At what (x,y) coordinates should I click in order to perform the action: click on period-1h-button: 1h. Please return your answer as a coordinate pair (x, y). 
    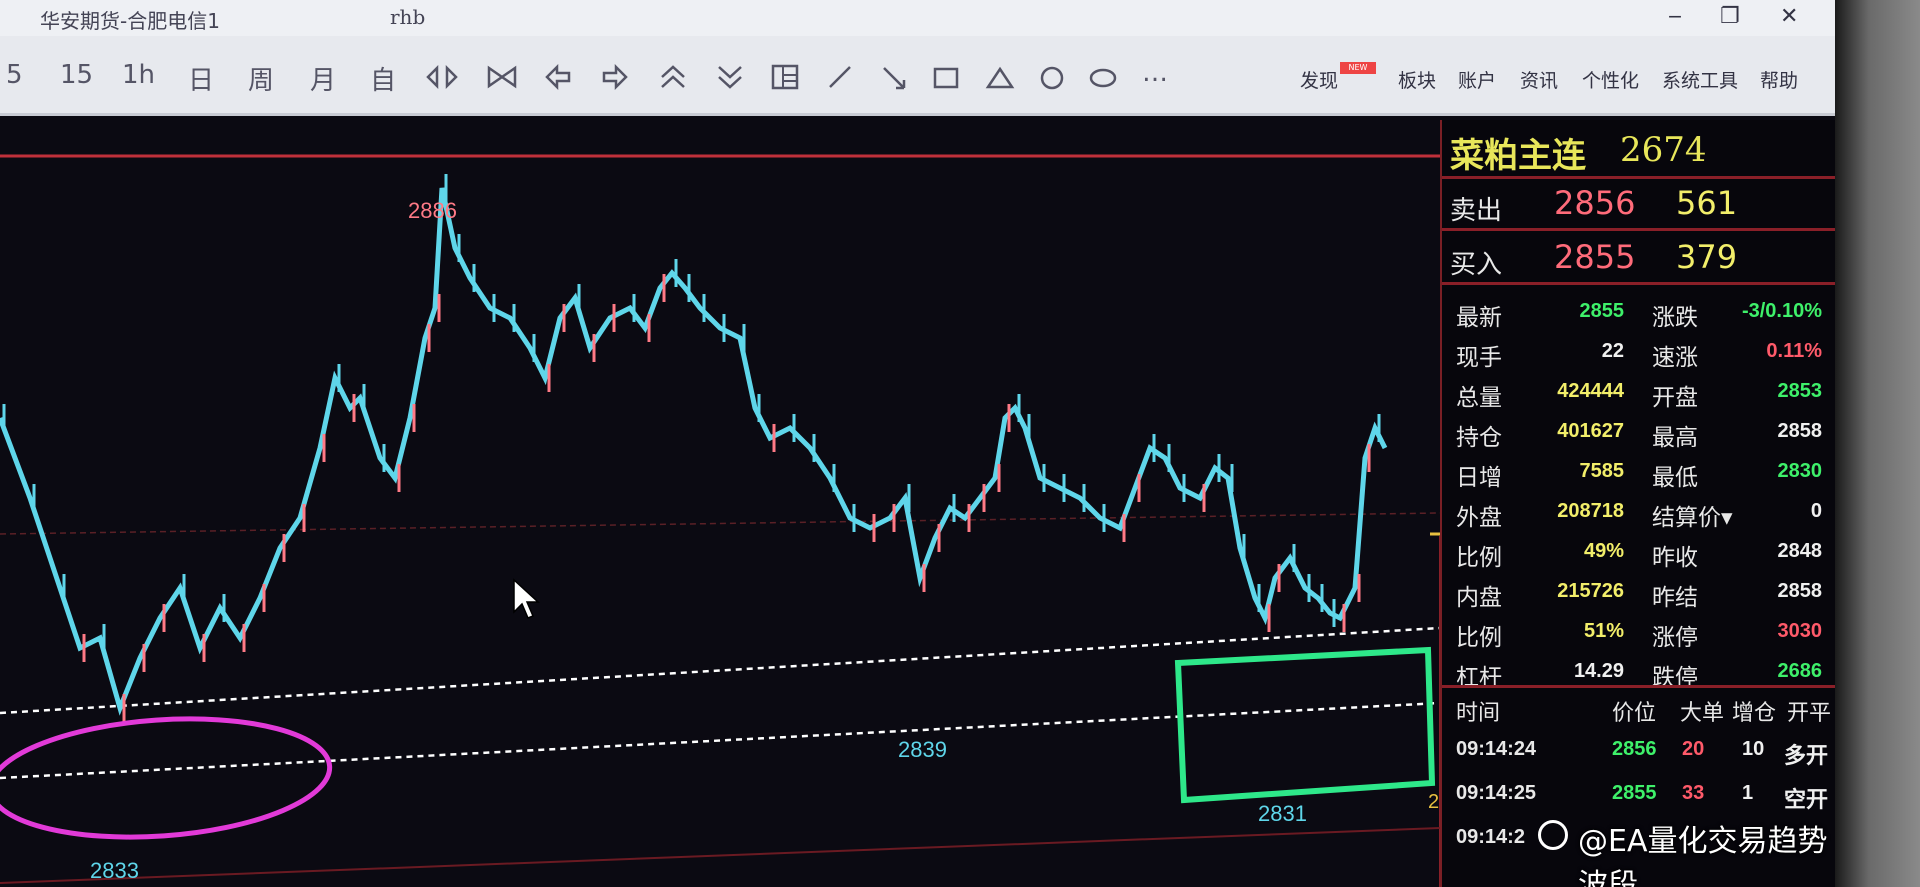
    Looking at the image, I should click on (138, 75).